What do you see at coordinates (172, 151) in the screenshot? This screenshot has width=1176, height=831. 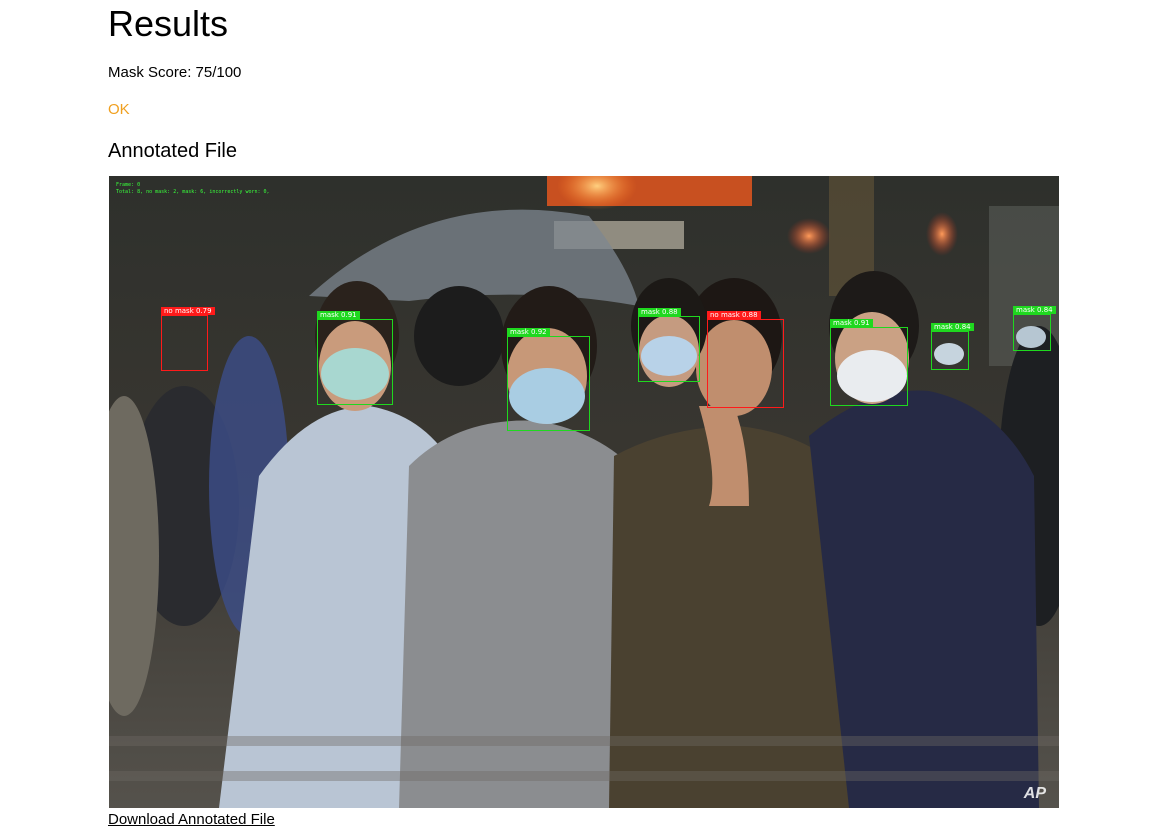 I see `annotated-file-heading: Annotated File` at bounding box center [172, 151].